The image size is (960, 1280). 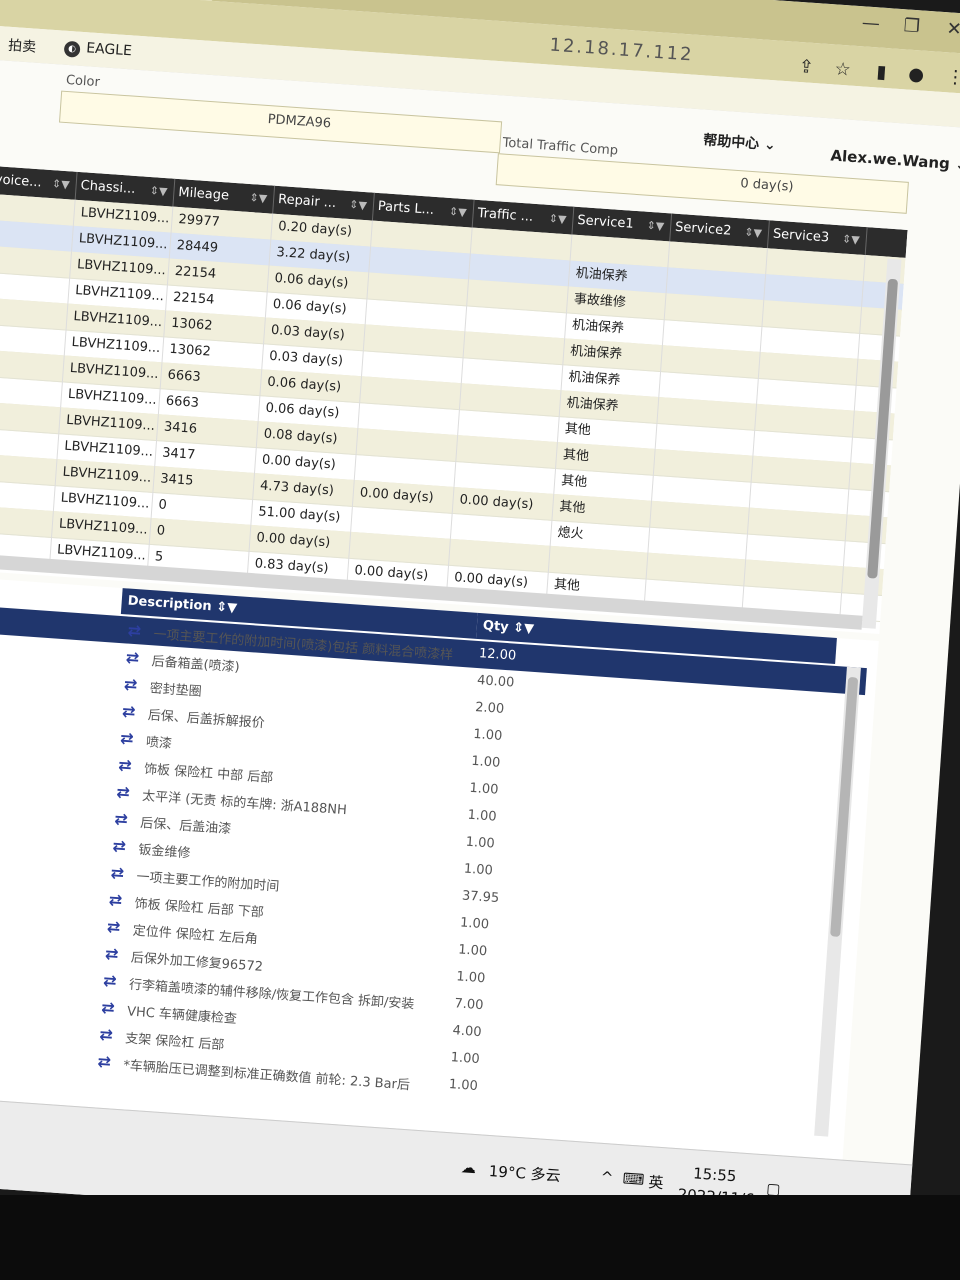 I want to click on url-text: 12.18.17.112, so click(x=621, y=50).